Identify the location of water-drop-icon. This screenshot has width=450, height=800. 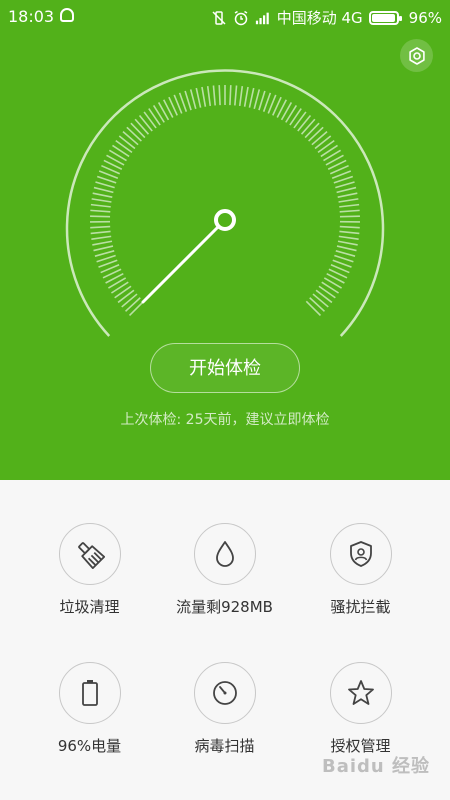
(224, 554).